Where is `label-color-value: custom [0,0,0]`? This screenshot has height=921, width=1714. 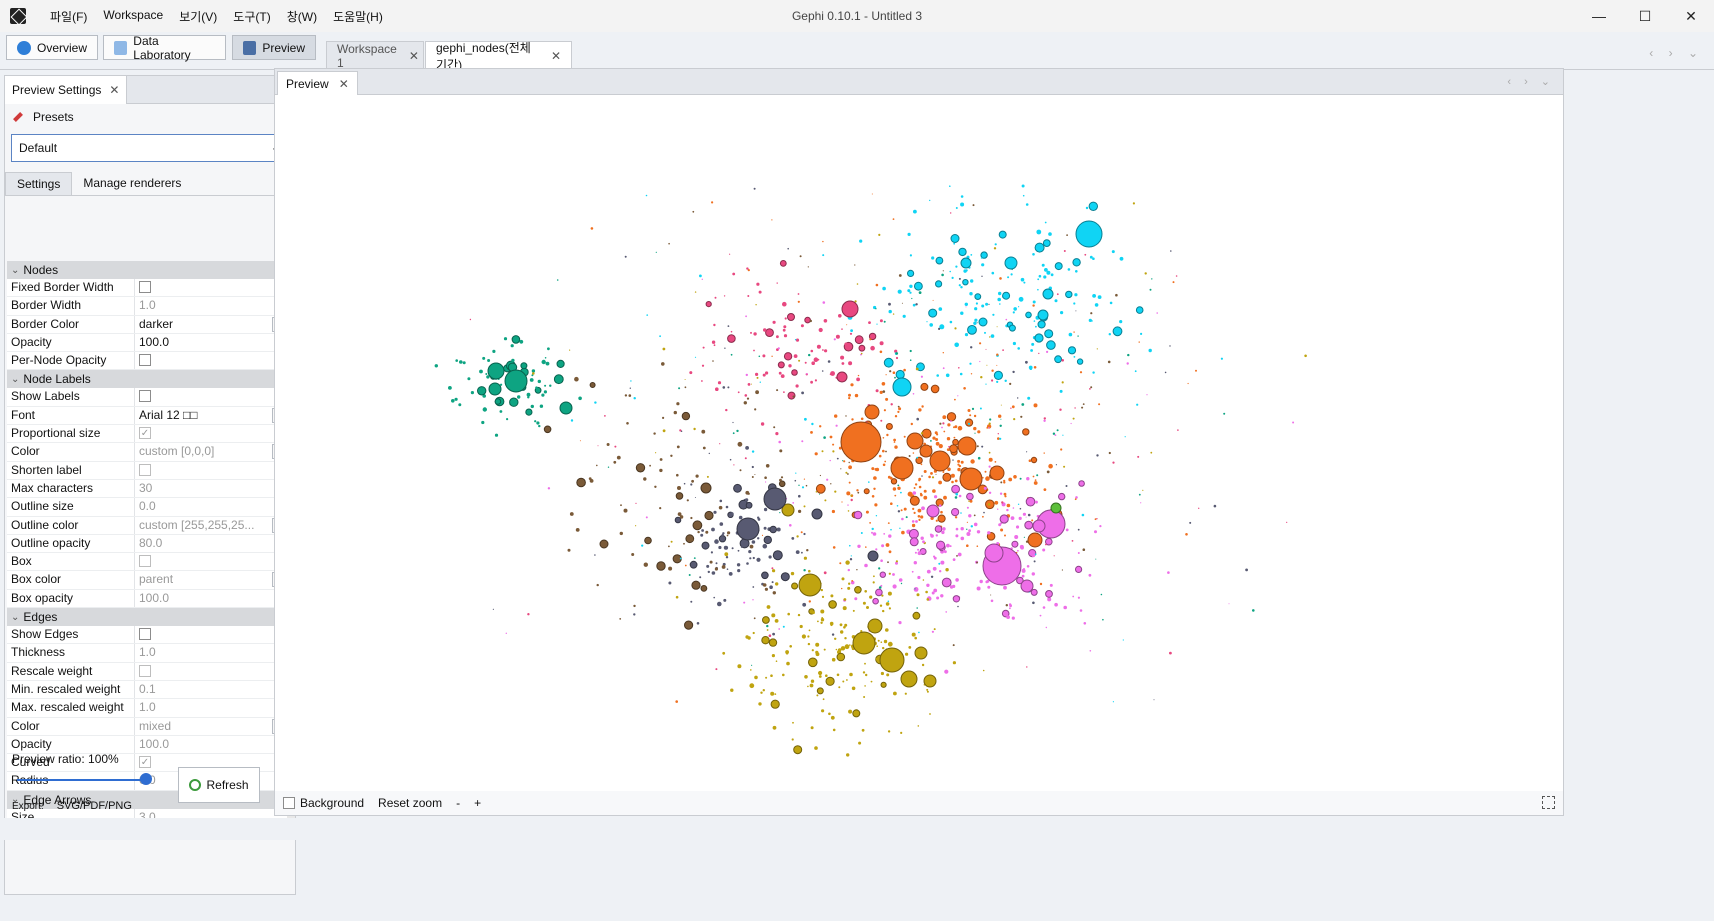
label-color-value: custom [0,0,0] is located at coordinates (176, 451).